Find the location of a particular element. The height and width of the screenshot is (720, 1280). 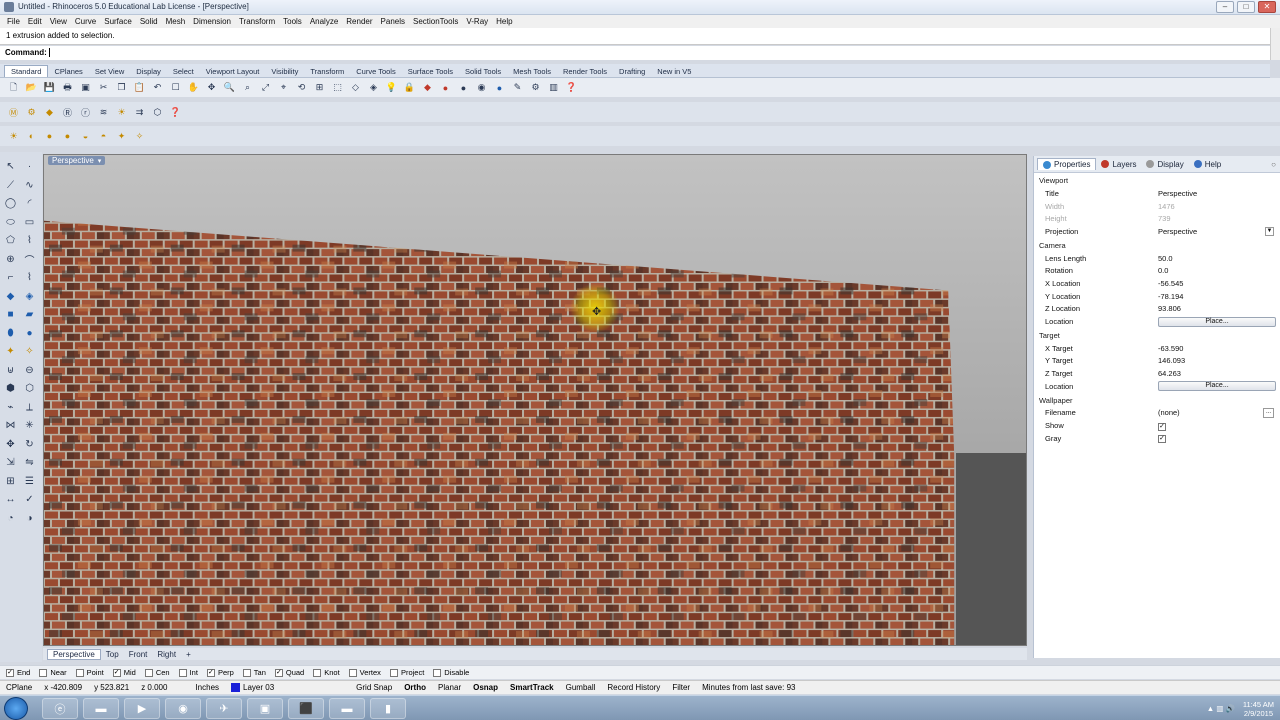

viewport-tab-front: Front is located at coordinates (138, 654).